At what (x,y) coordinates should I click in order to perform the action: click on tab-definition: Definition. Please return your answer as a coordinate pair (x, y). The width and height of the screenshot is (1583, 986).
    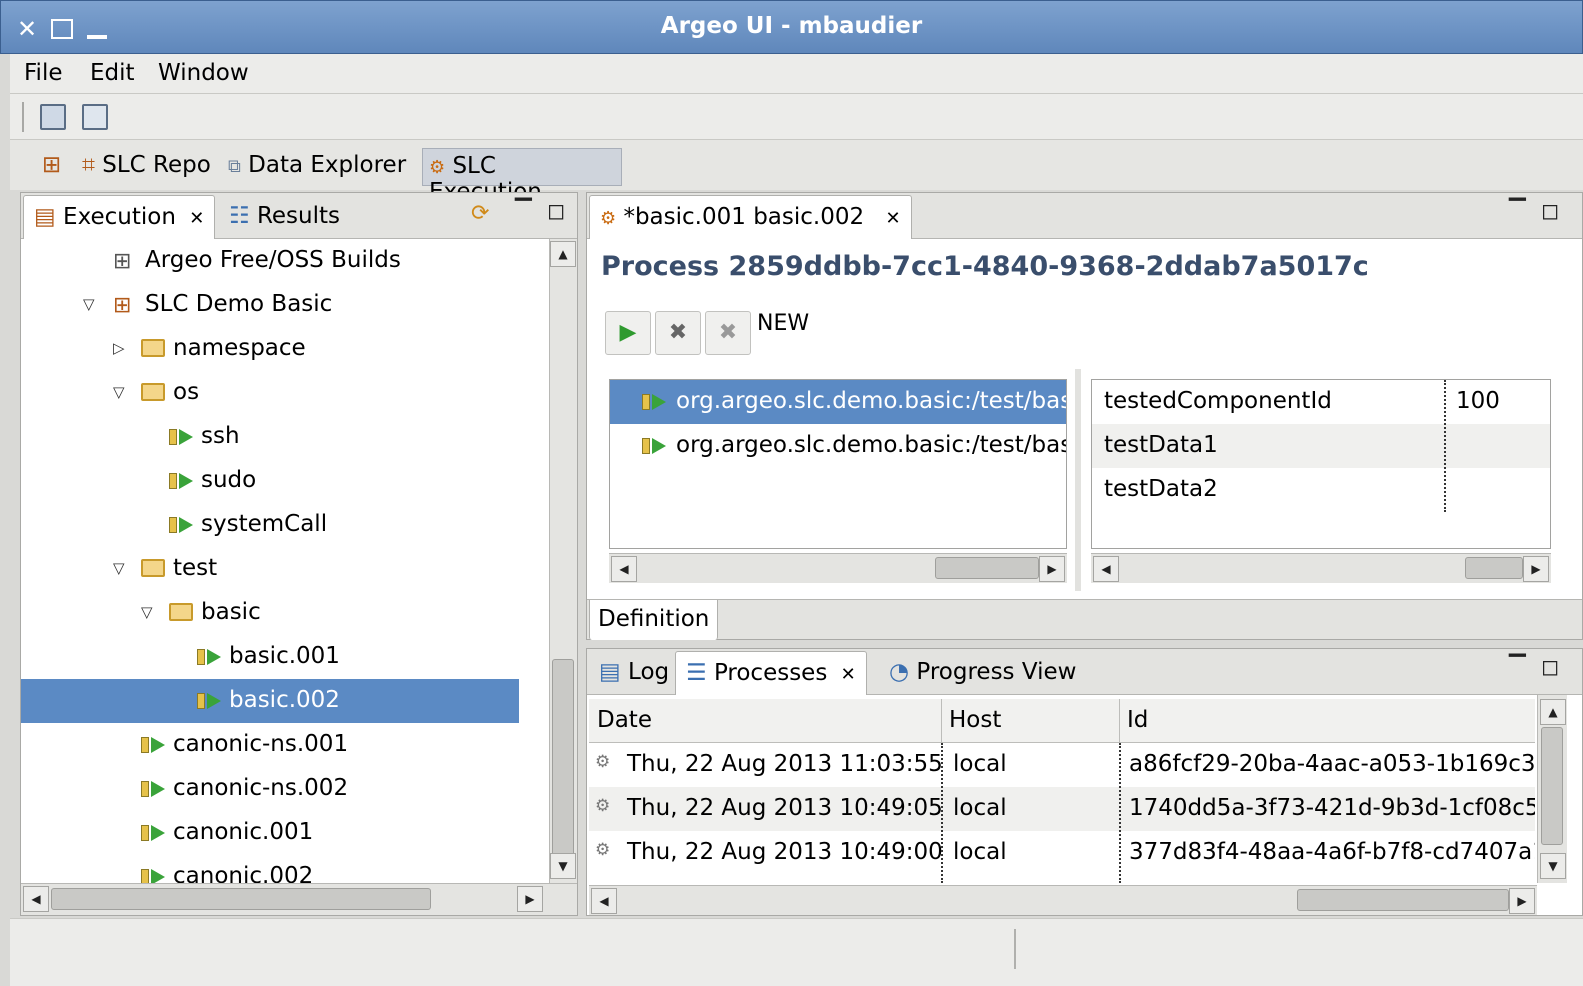
    Looking at the image, I should click on (654, 620).